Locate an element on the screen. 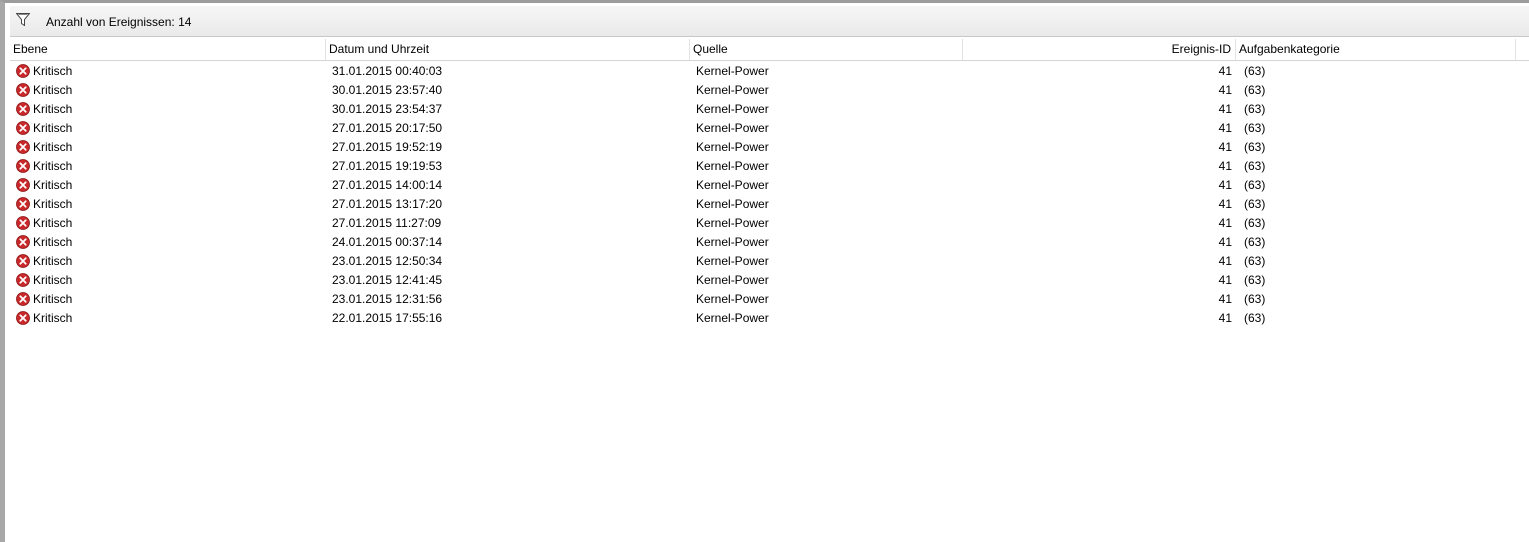 The height and width of the screenshot is (542, 1529). datetime-cell: 30.01.2015 23:54:37 is located at coordinates (387, 109).